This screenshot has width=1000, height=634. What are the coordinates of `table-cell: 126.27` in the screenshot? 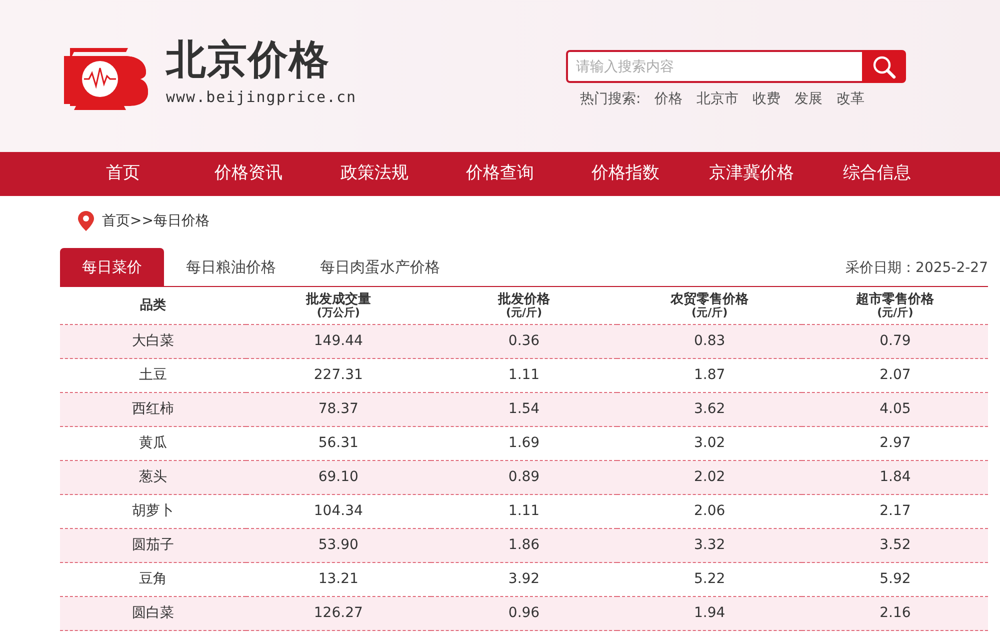 It's located at (339, 614).